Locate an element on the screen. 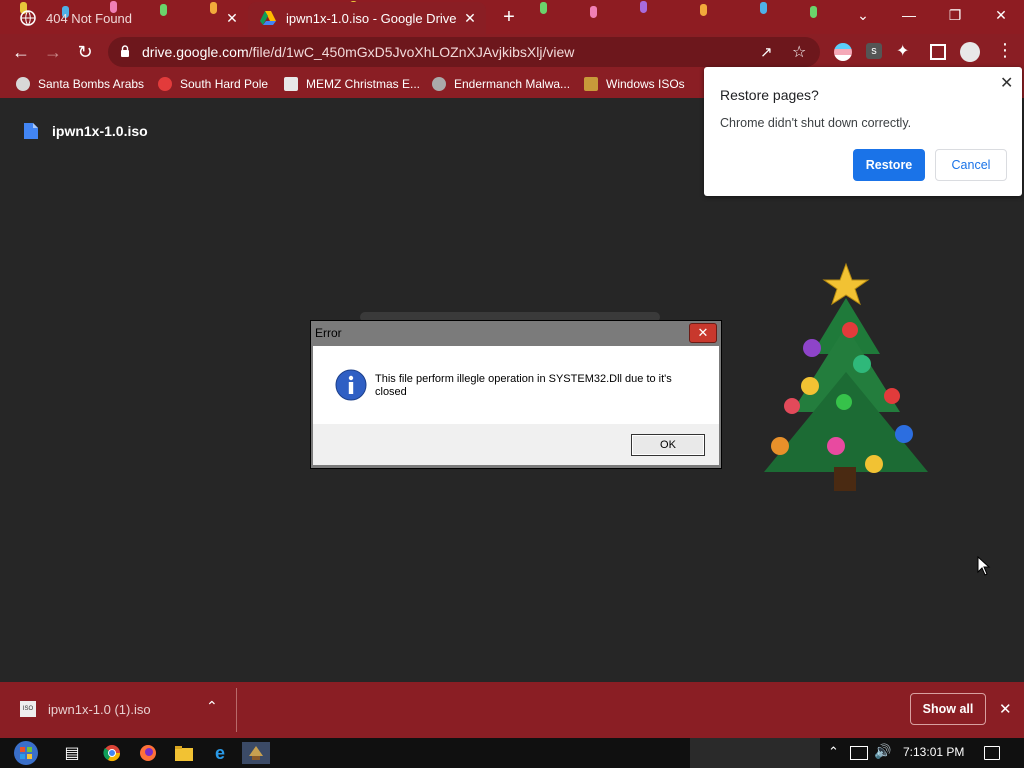 The height and width of the screenshot is (768, 1024). divider is located at coordinates (236, 710).